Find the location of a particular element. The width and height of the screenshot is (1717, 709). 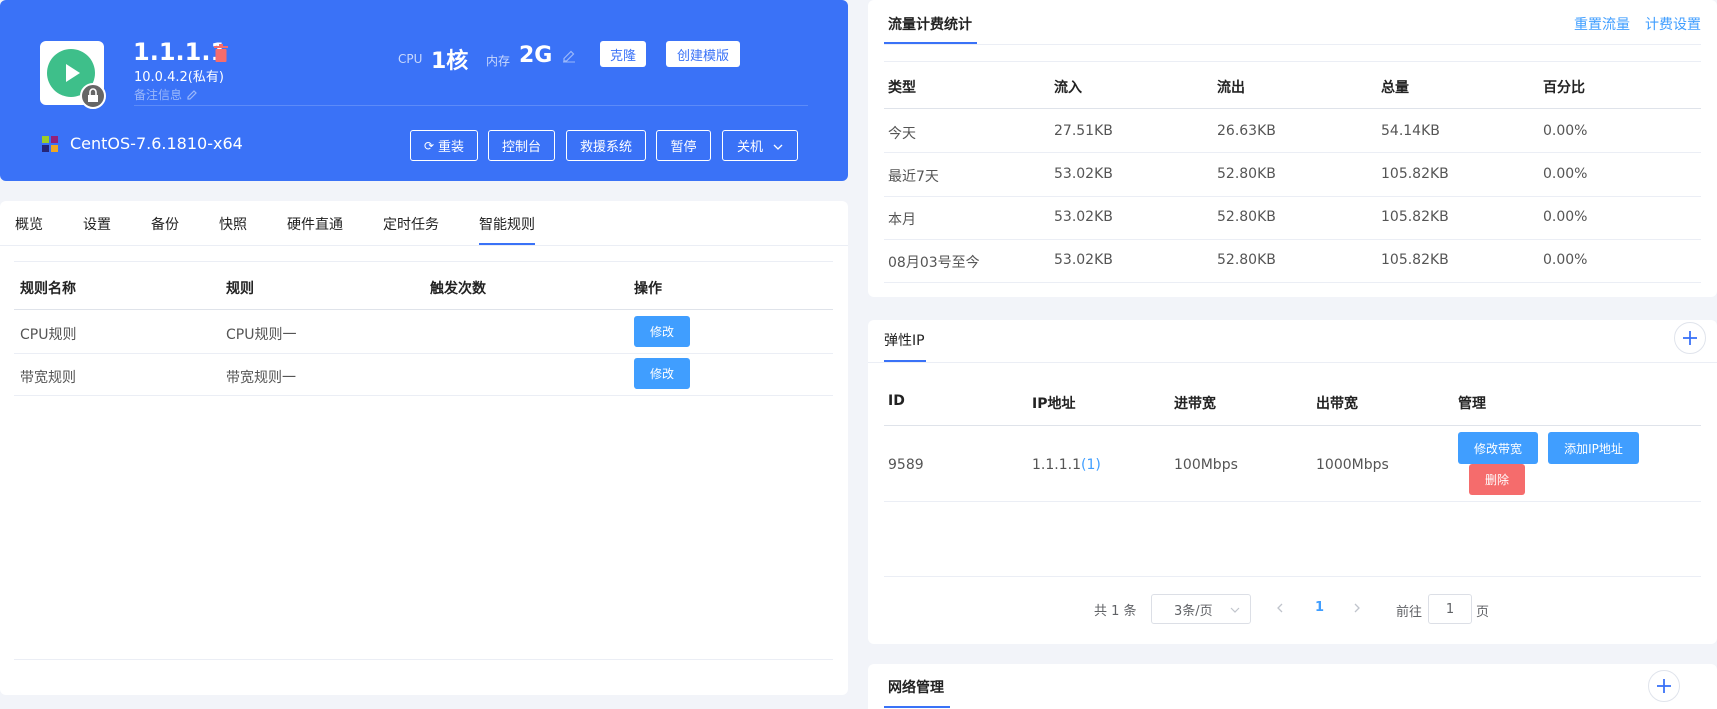

traffic-header-type: 类型 is located at coordinates (902, 88).